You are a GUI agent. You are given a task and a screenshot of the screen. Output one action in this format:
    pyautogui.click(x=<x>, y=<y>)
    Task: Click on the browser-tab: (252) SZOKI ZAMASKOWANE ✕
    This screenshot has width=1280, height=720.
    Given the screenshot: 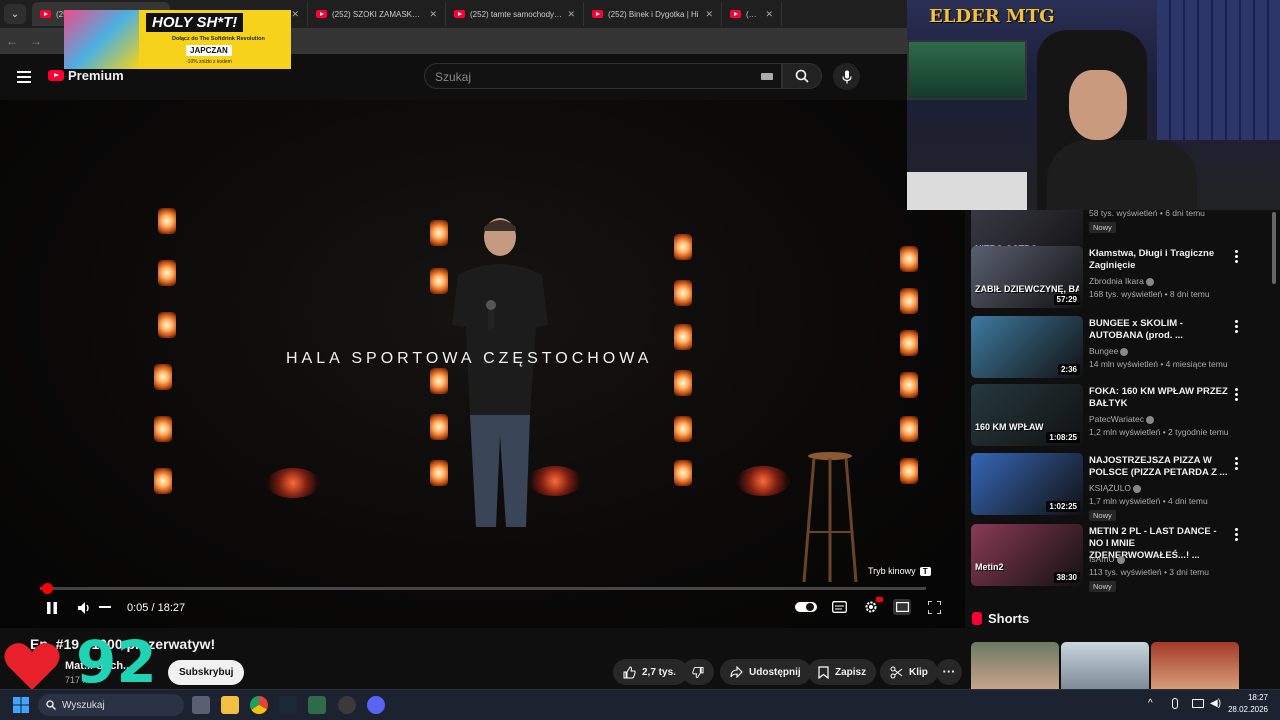 What is the action you would take?
    pyautogui.click(x=377, y=14)
    